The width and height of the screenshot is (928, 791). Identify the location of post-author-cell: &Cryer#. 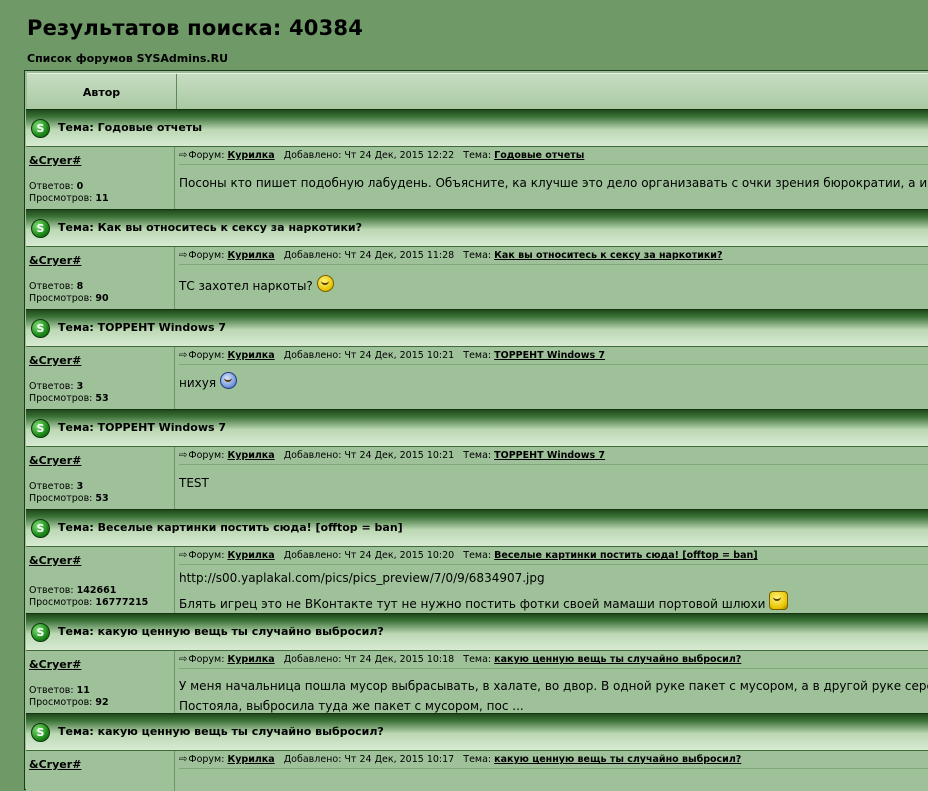
(100, 771).